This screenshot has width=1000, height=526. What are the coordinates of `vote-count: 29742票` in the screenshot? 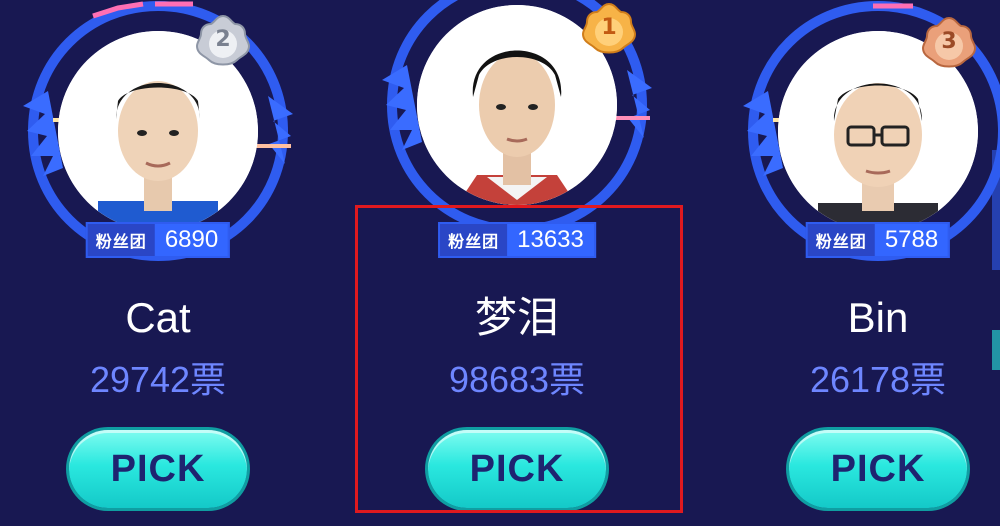 It's located at (158, 379).